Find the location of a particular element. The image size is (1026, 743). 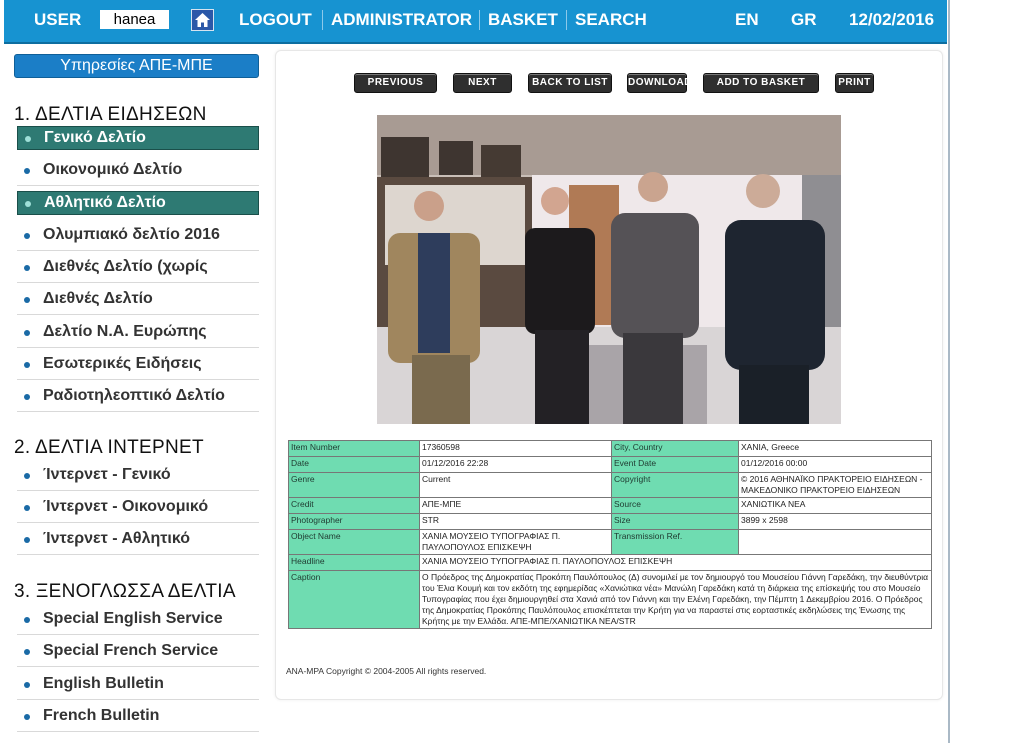

logout-link: LOGOUT is located at coordinates (275, 20).